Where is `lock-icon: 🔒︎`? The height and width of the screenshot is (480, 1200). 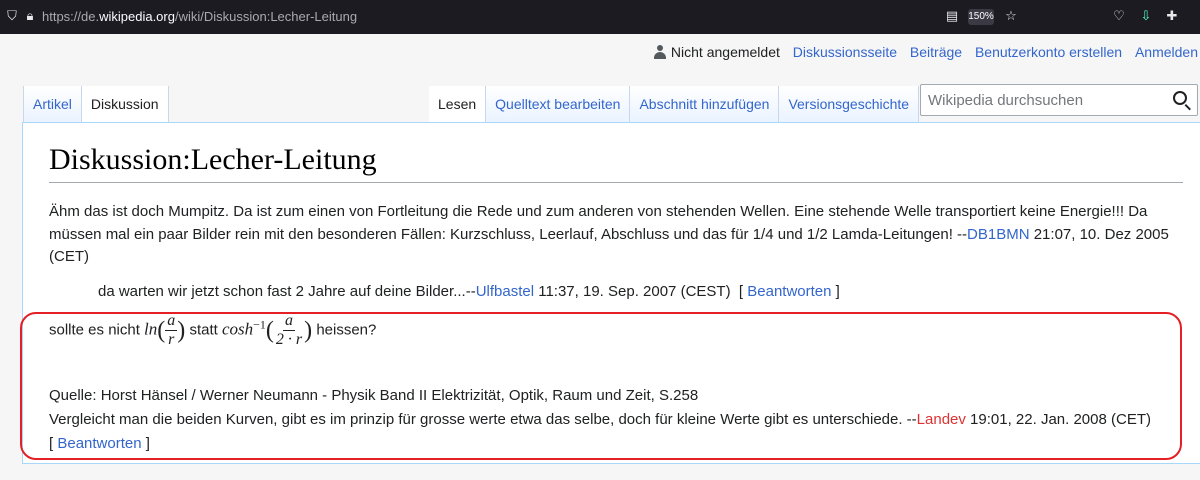 lock-icon: 🔒︎ is located at coordinates (30, 17).